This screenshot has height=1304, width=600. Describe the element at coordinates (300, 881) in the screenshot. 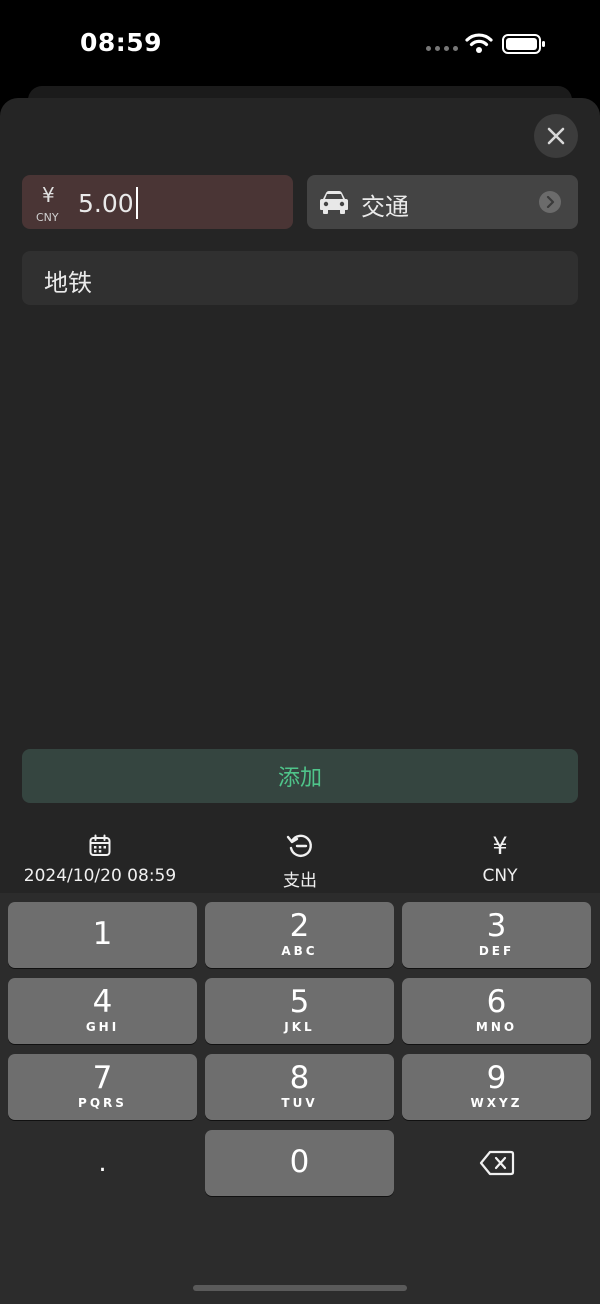

I see `type-label: 支出` at that location.